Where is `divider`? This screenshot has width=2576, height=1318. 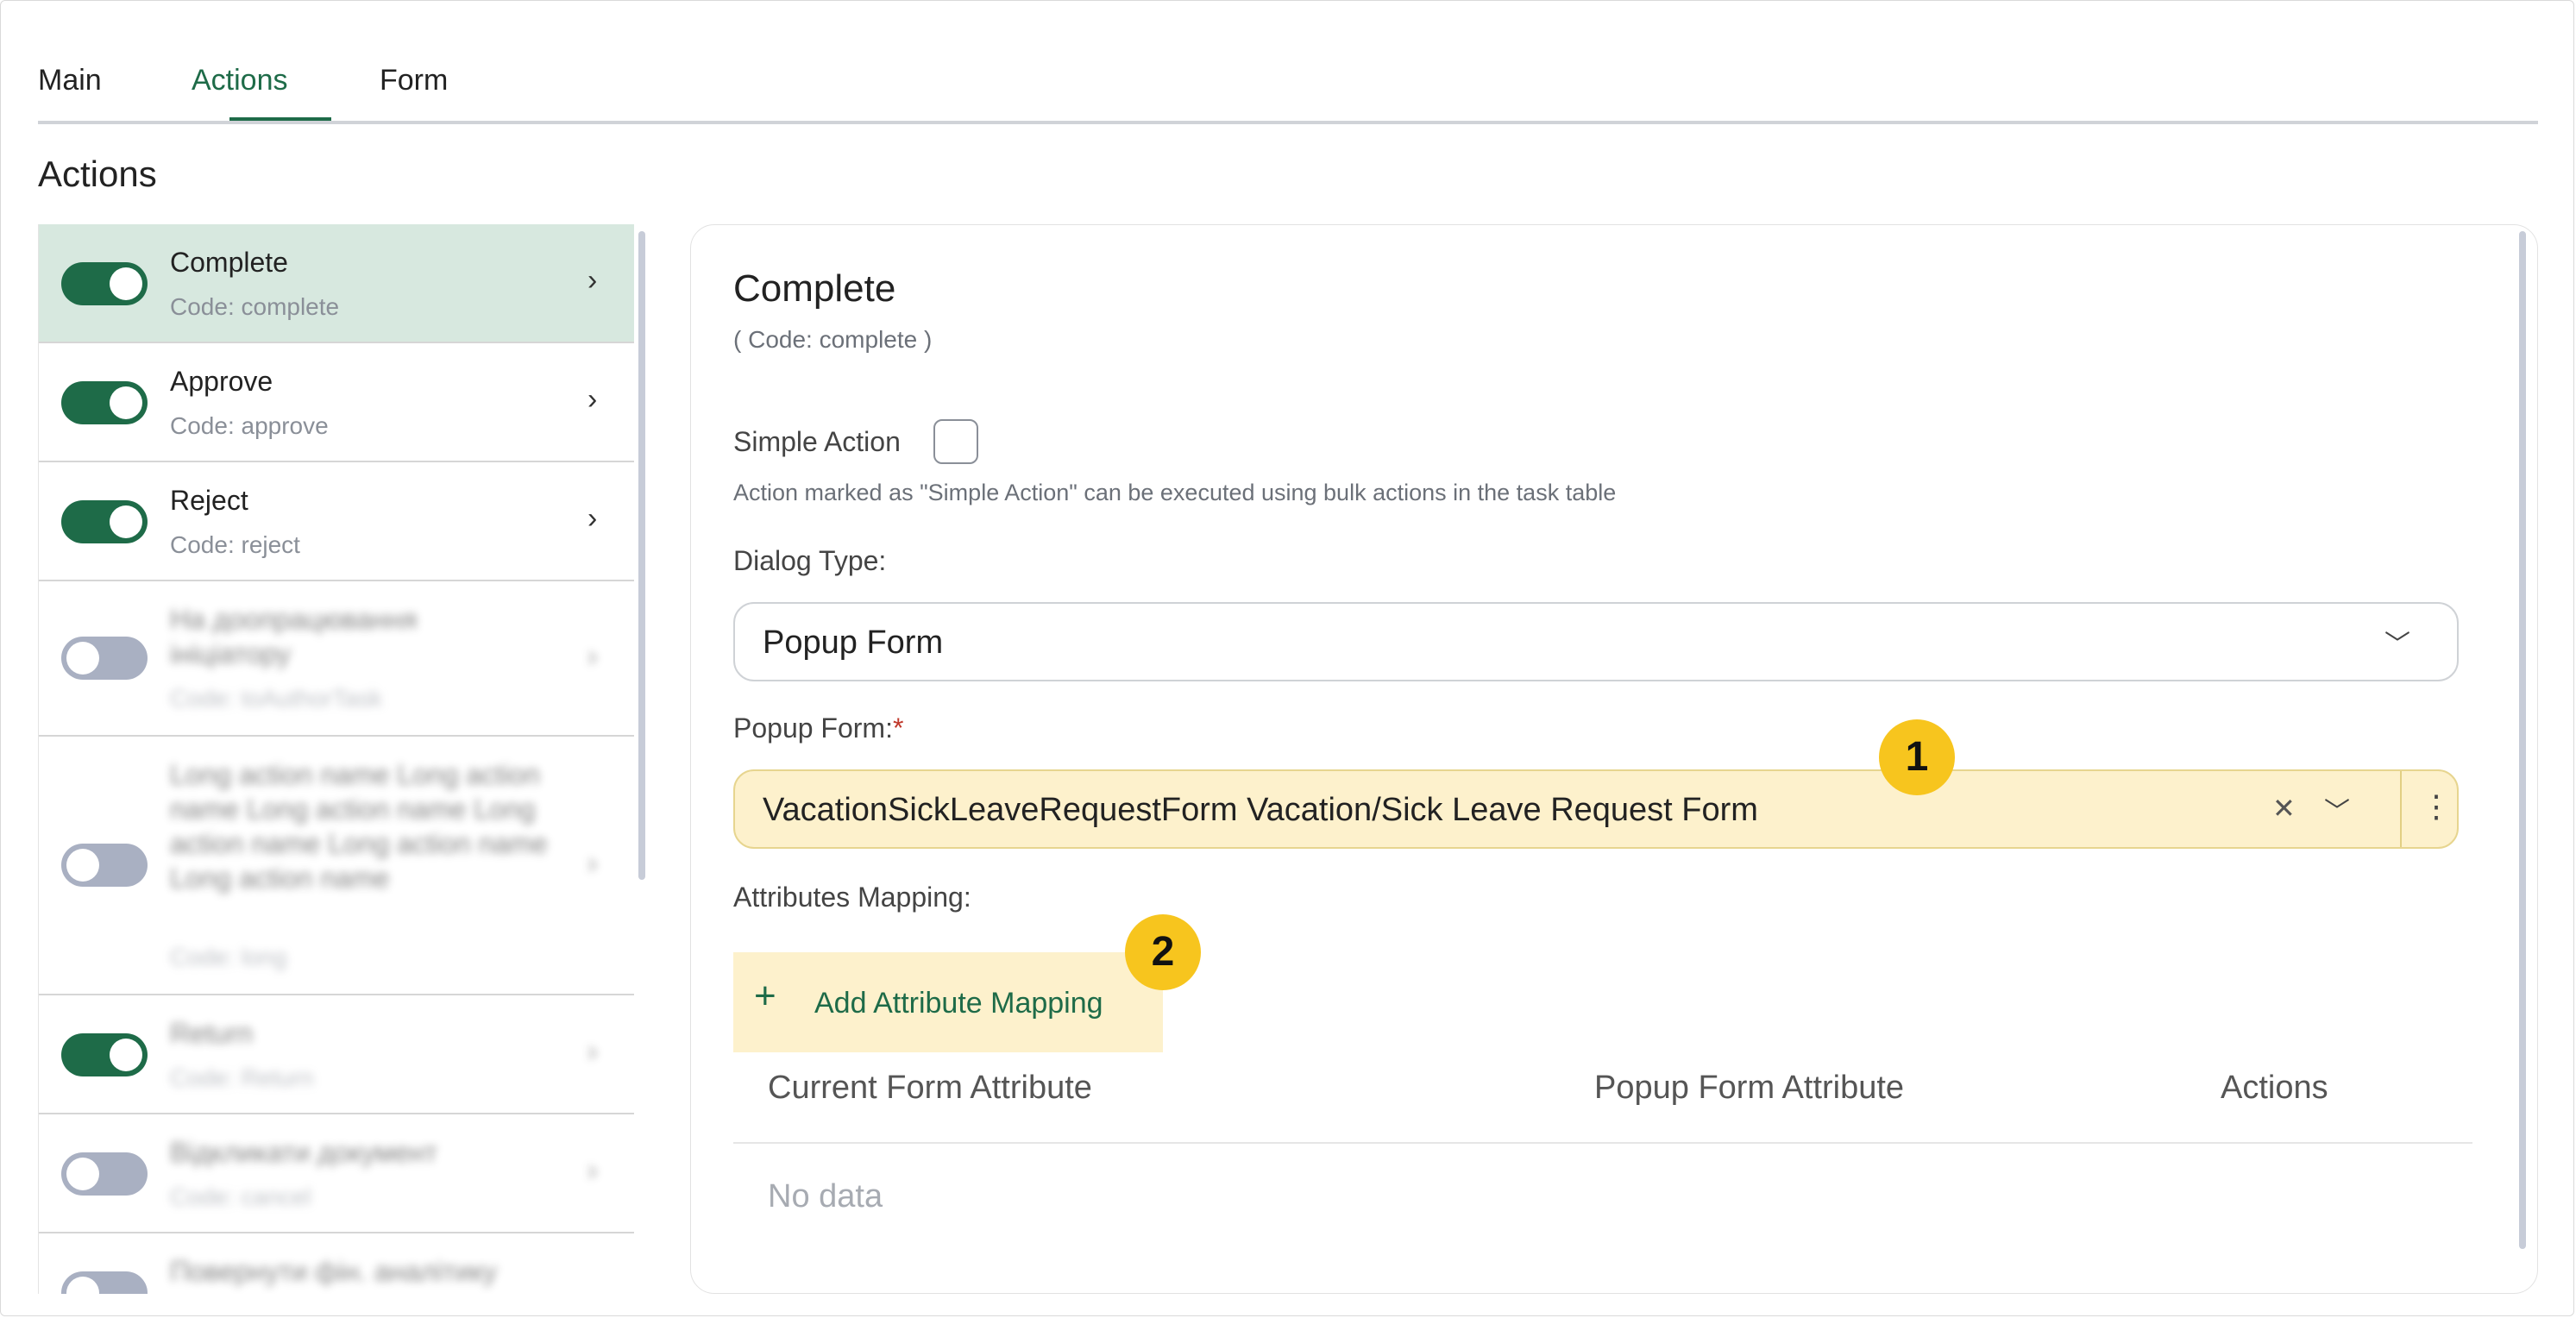
divider is located at coordinates (2401, 809).